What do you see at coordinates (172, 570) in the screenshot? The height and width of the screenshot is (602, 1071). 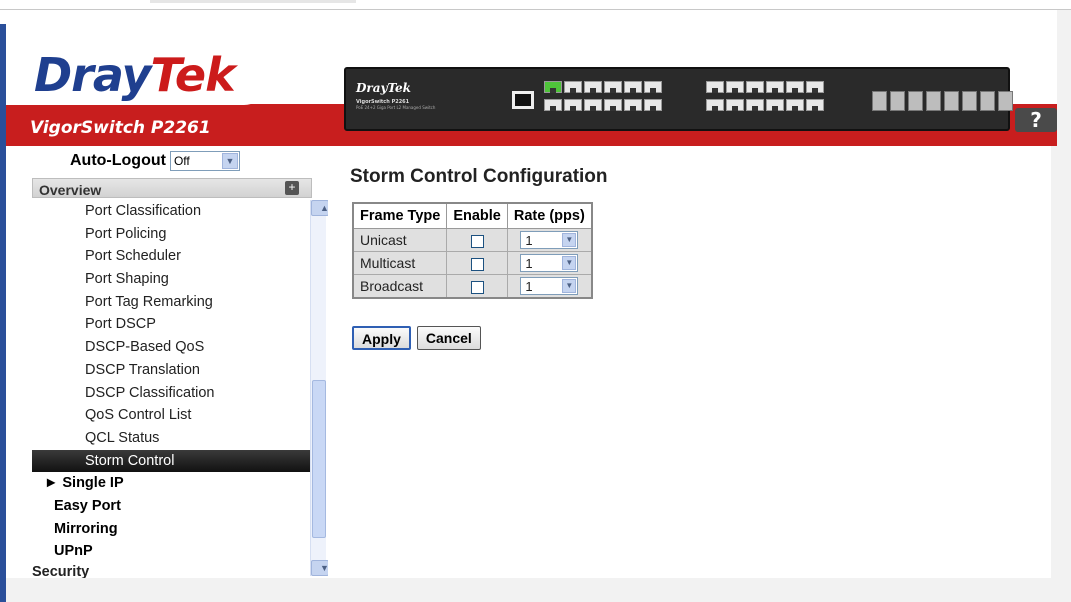 I see `nav-item-security: Security` at bounding box center [172, 570].